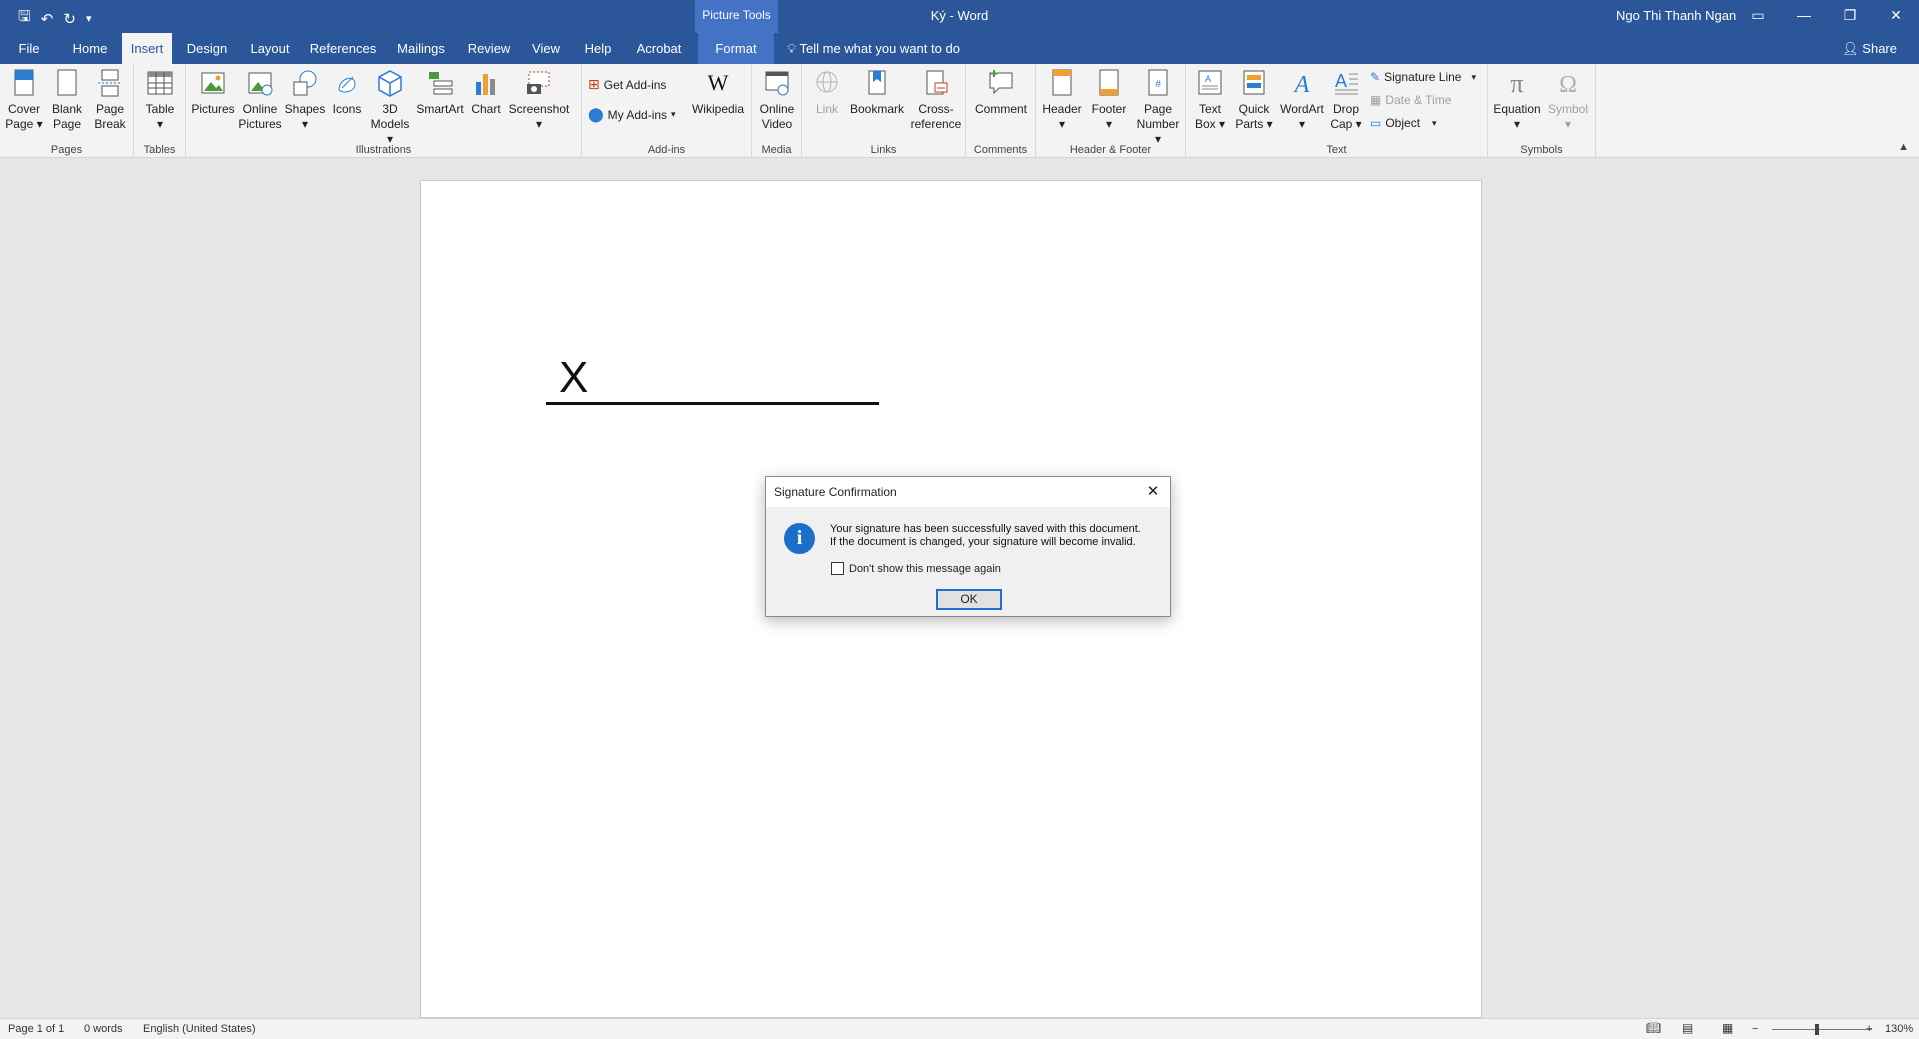 The image size is (1919, 1039). I want to click on wikipedia-button: W Wikipedia, so click(718, 92).